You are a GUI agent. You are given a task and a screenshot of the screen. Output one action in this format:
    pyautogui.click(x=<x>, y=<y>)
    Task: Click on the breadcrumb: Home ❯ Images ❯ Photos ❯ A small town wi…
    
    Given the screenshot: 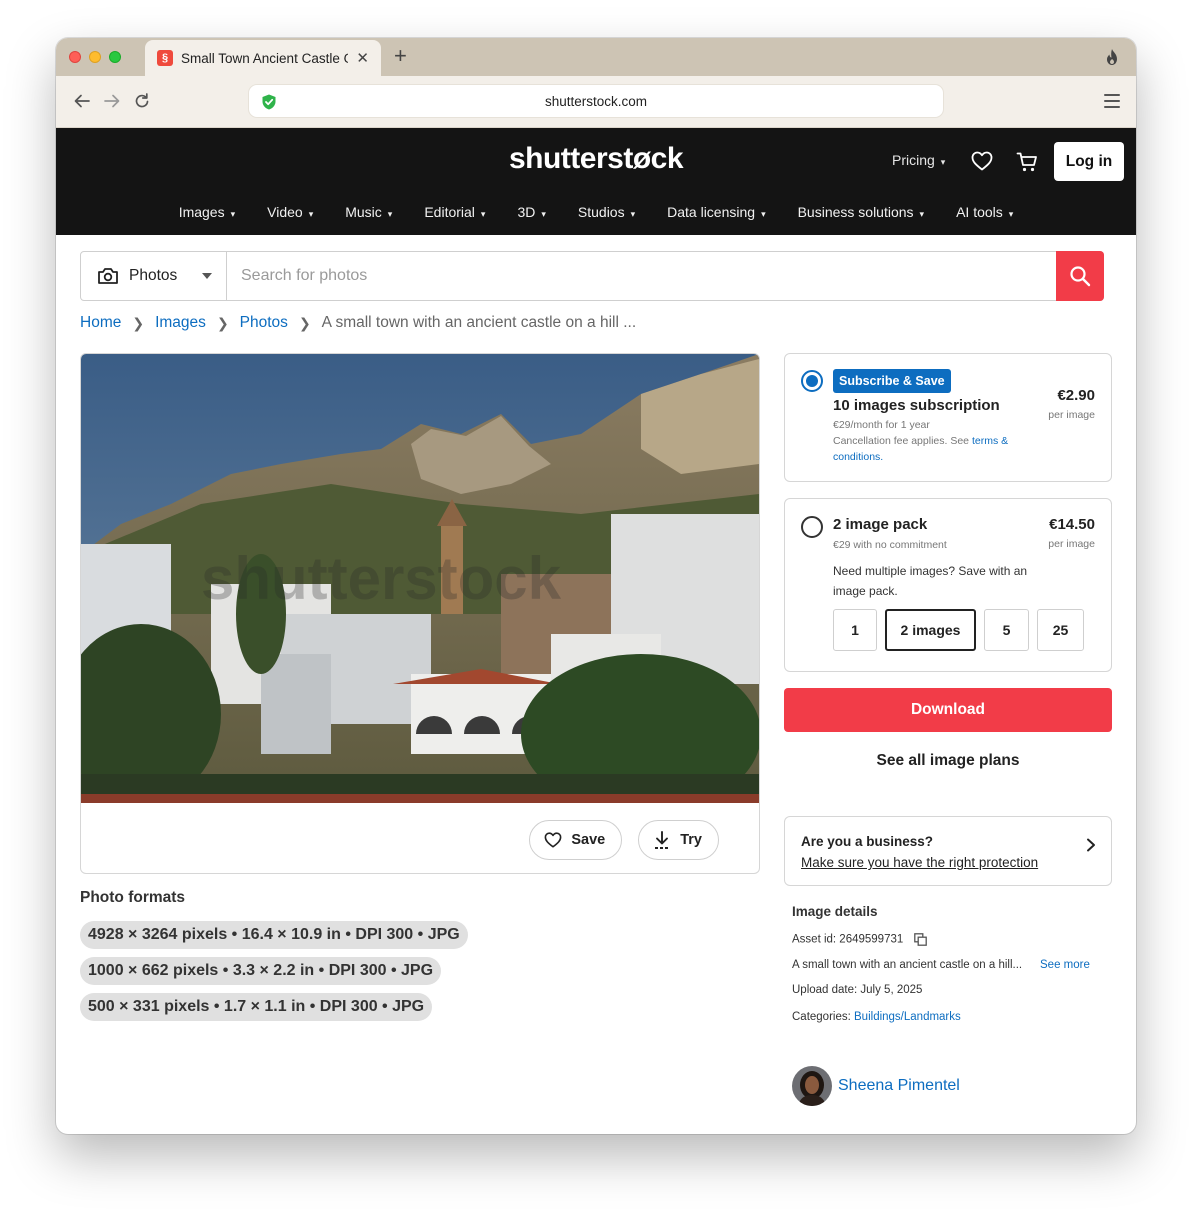 What is the action you would take?
    pyautogui.click(x=358, y=323)
    